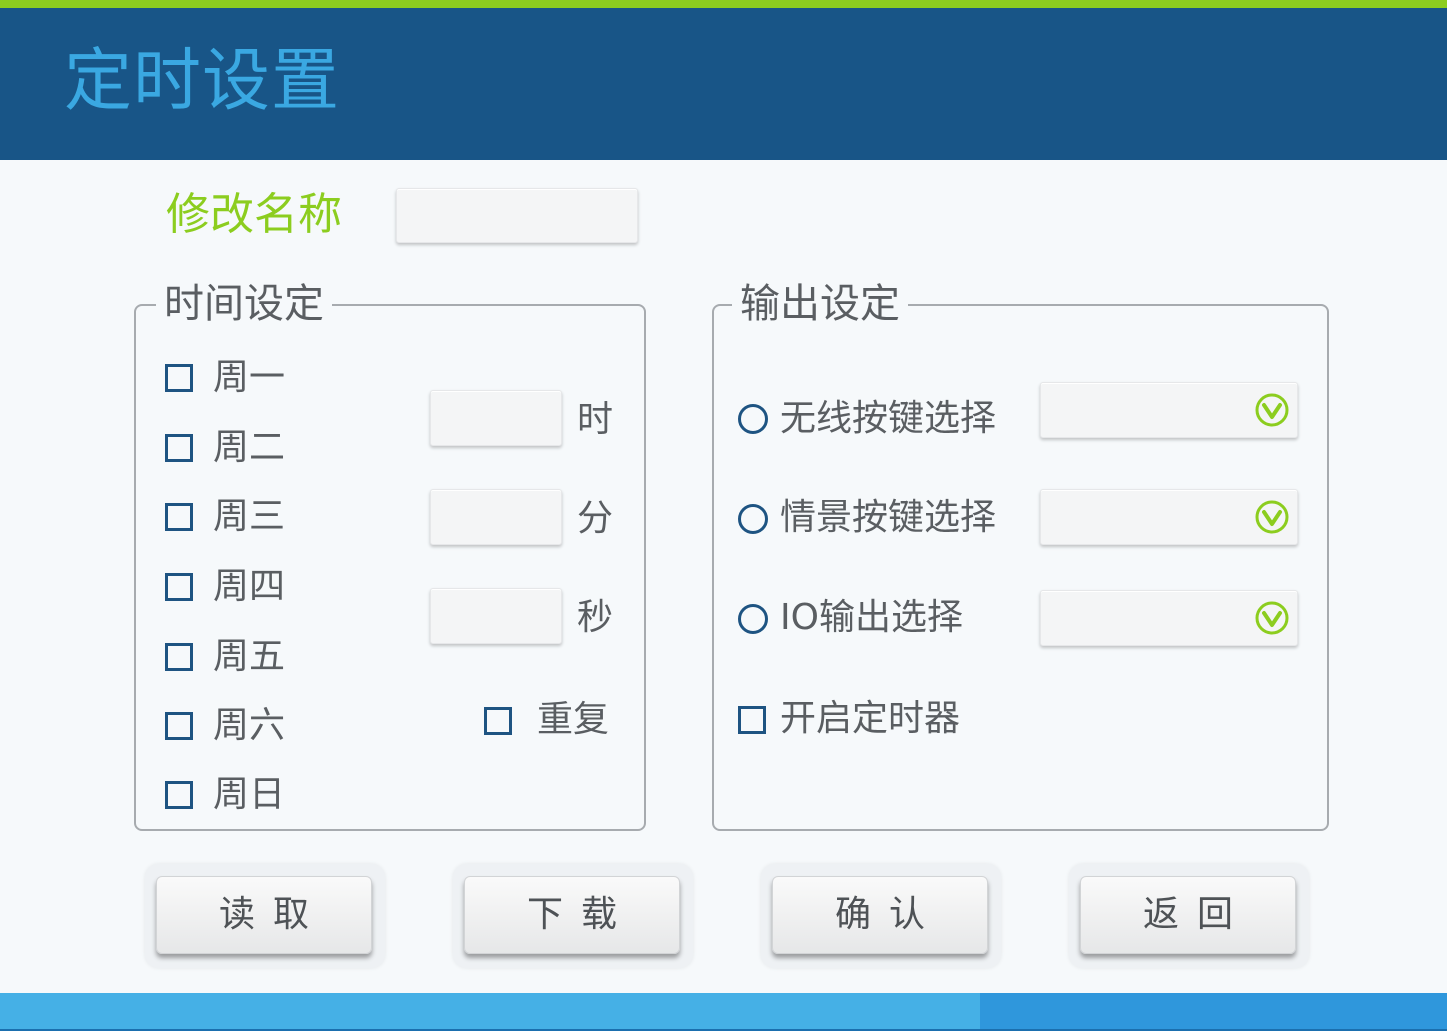 Image resolution: width=1453 pixels, height=1031 pixels. What do you see at coordinates (179, 587) in the screenshot?
I see `checkbox-thu` at bounding box center [179, 587].